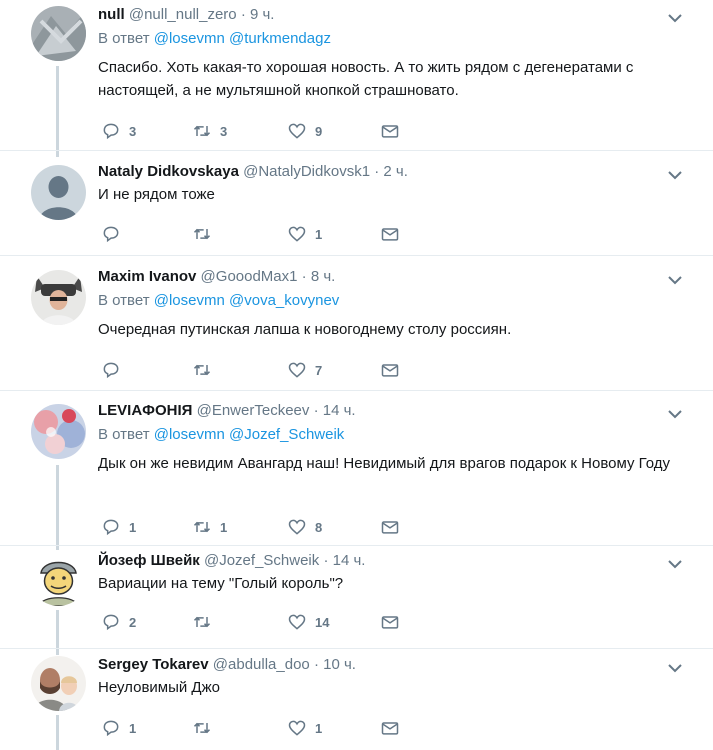 The width and height of the screenshot is (713, 750). What do you see at coordinates (147, 276) in the screenshot?
I see `author-name: Maxim Ivanov` at bounding box center [147, 276].